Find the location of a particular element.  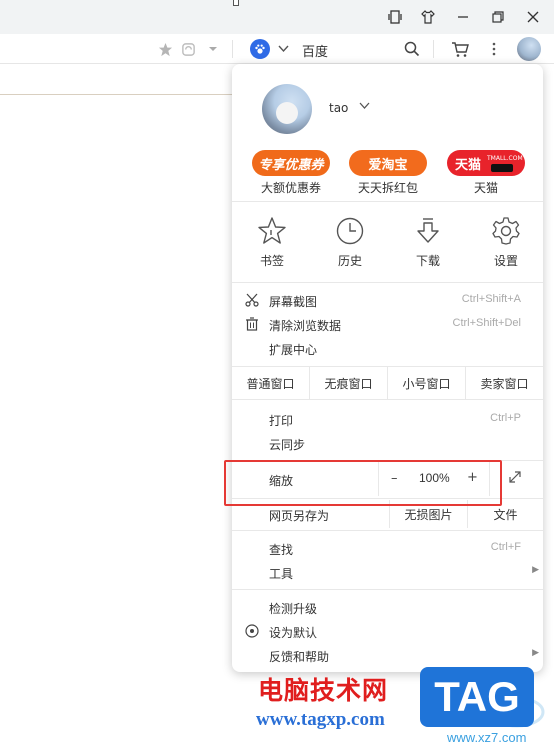

profile-chevron-icon is located at coordinates (364, 106).